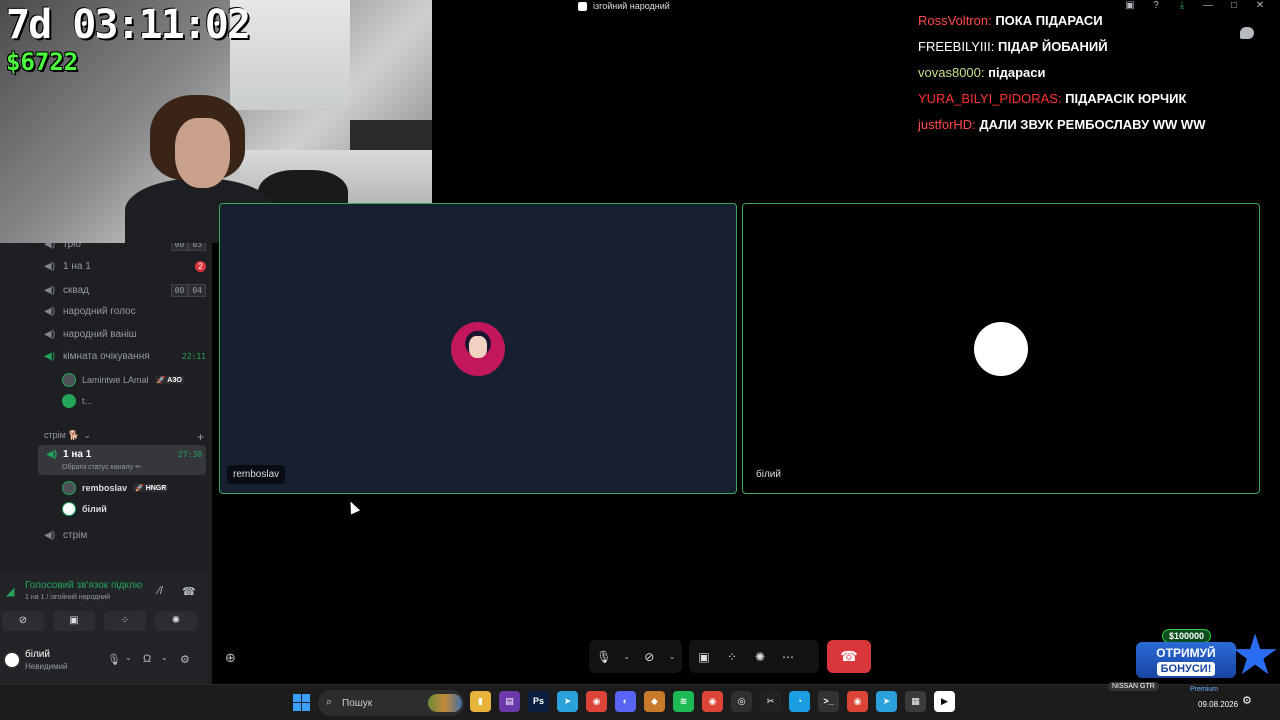 This screenshot has height=720, width=1280. I want to click on chat-username: vovas8000:, so click(951, 72).